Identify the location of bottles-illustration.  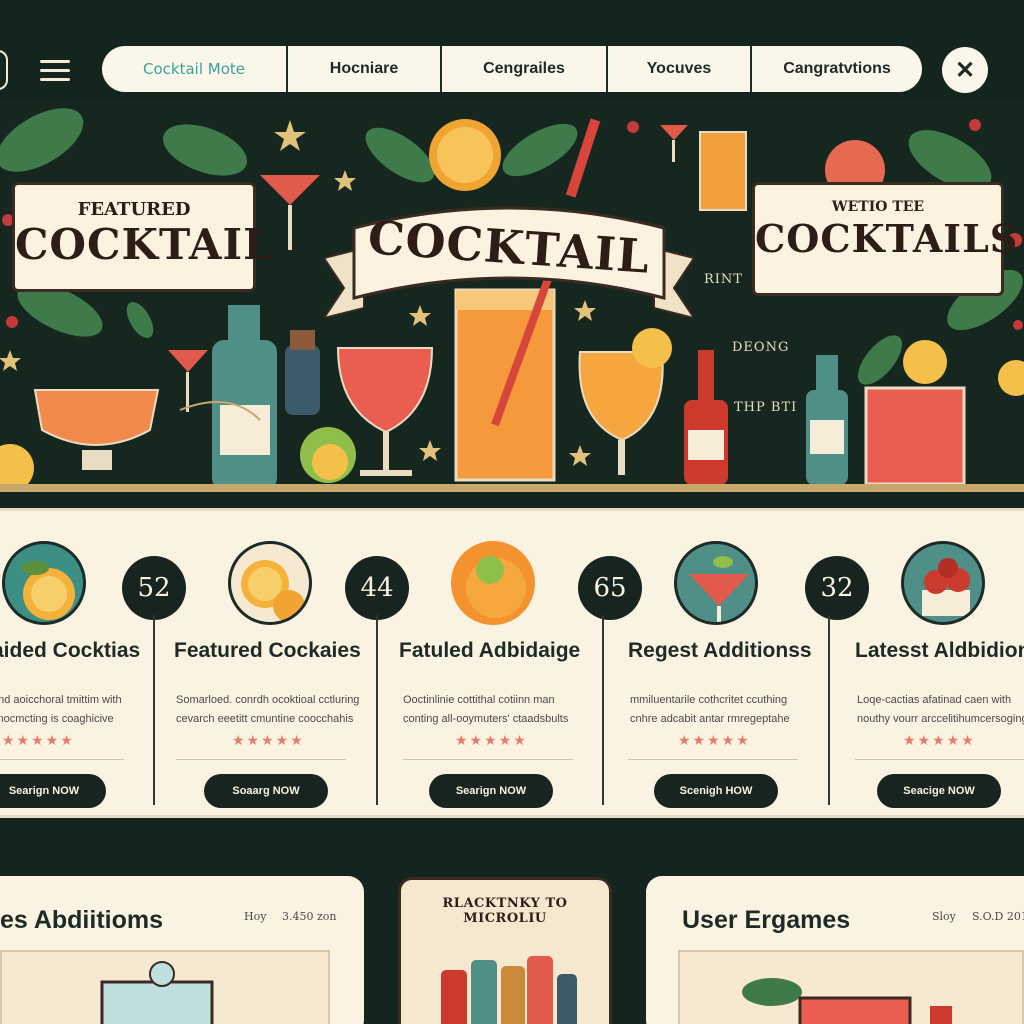
(509, 990).